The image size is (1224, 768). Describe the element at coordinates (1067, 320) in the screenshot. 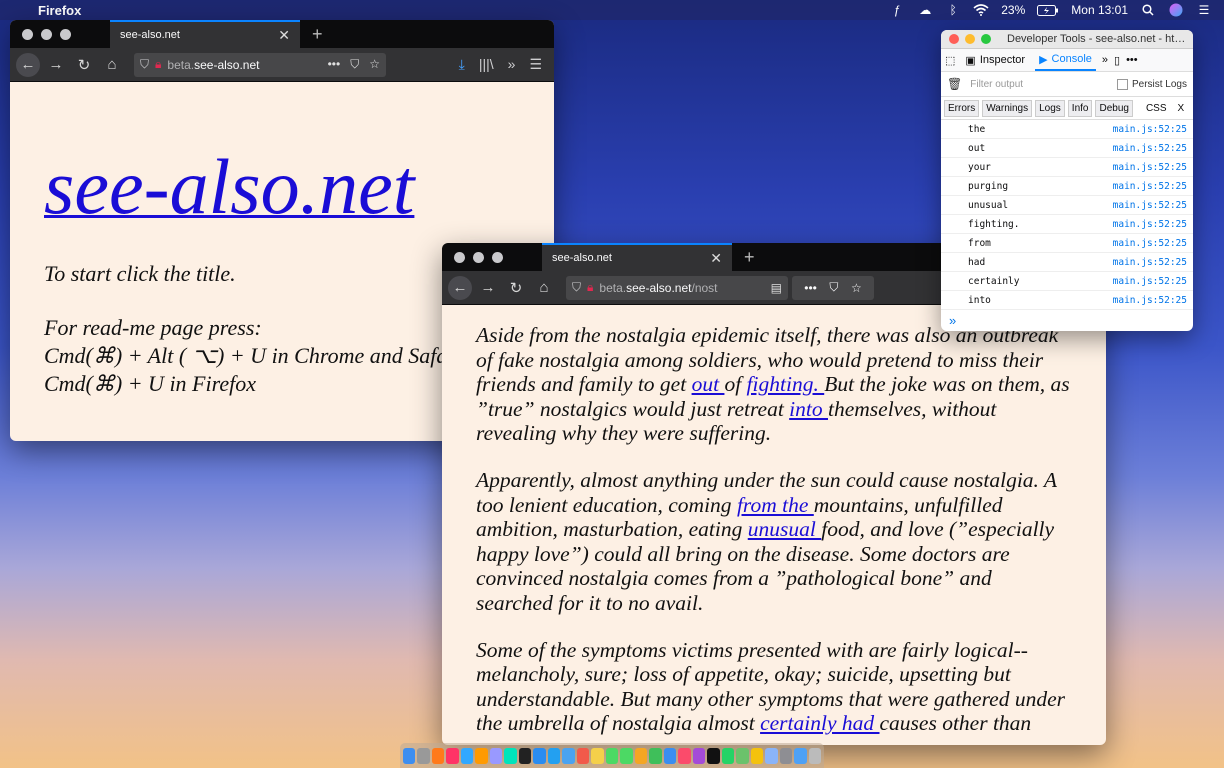

I see `console-prompt: »` at that location.